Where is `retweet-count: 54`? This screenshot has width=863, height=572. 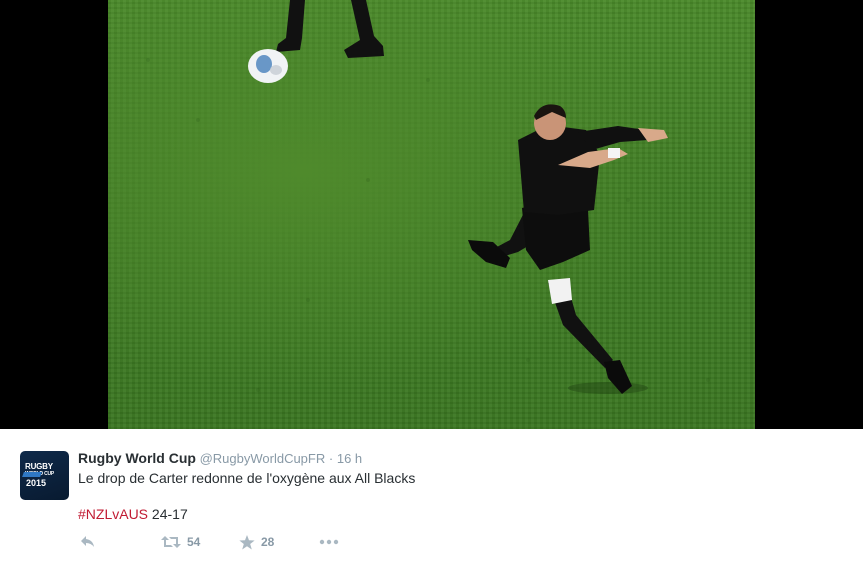 retweet-count: 54 is located at coordinates (194, 542).